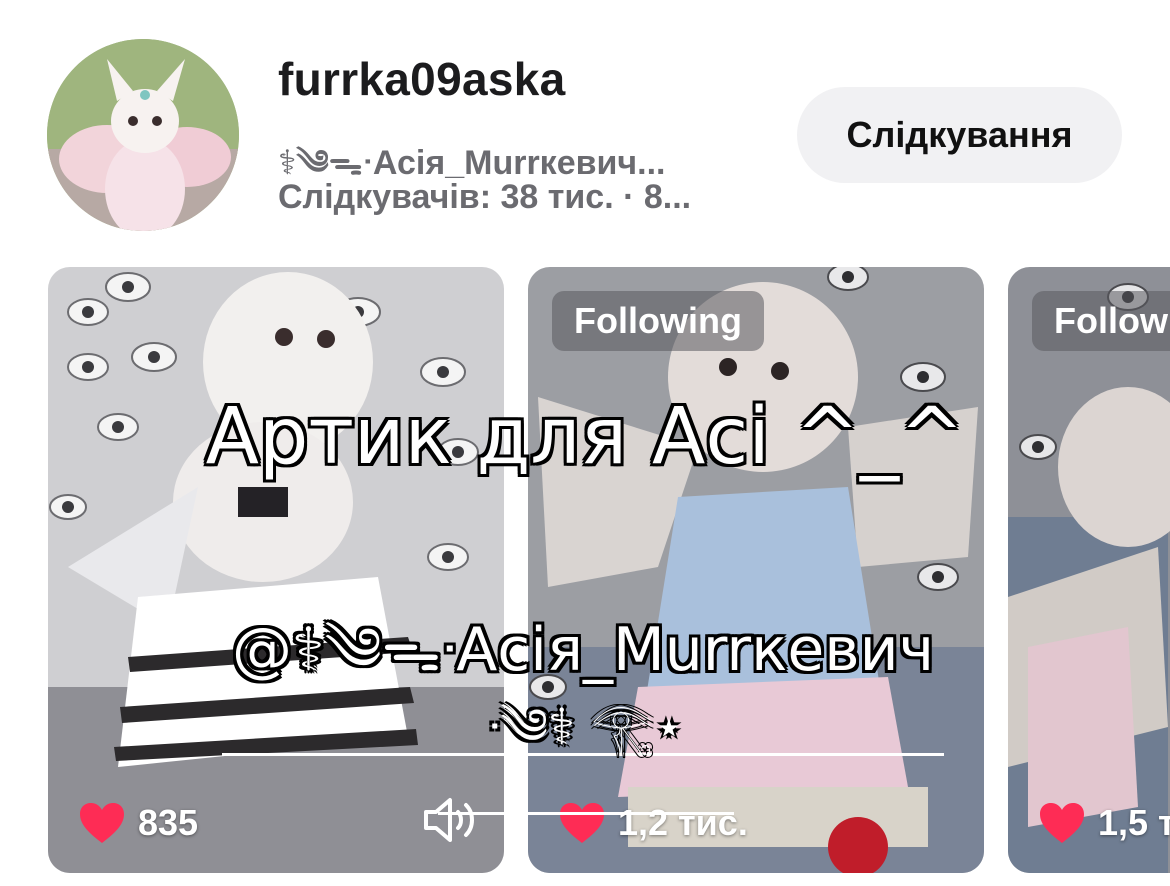 The image size is (1170, 886). I want to click on overlay-decoration-text: ᐧ༄⚕︎ 𓂀⋆, so click(586, 743).